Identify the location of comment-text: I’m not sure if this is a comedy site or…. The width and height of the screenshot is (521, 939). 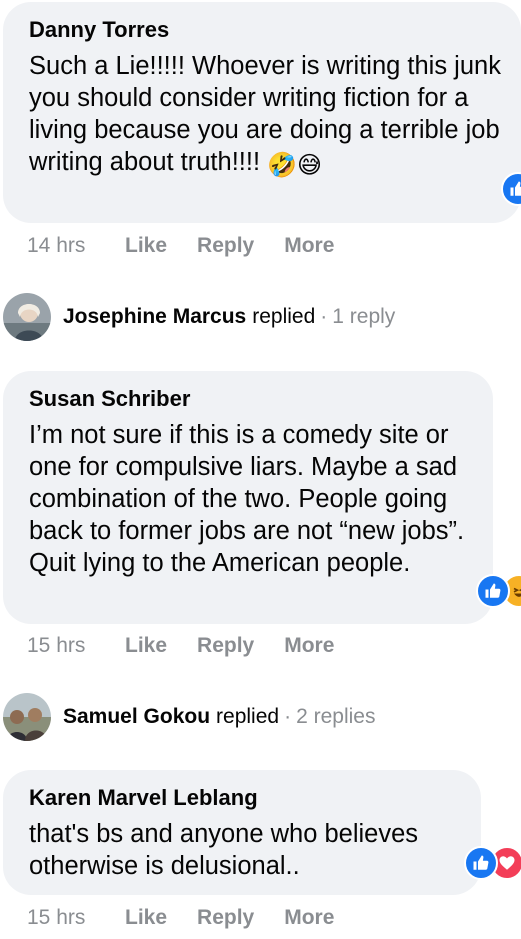
(247, 499).